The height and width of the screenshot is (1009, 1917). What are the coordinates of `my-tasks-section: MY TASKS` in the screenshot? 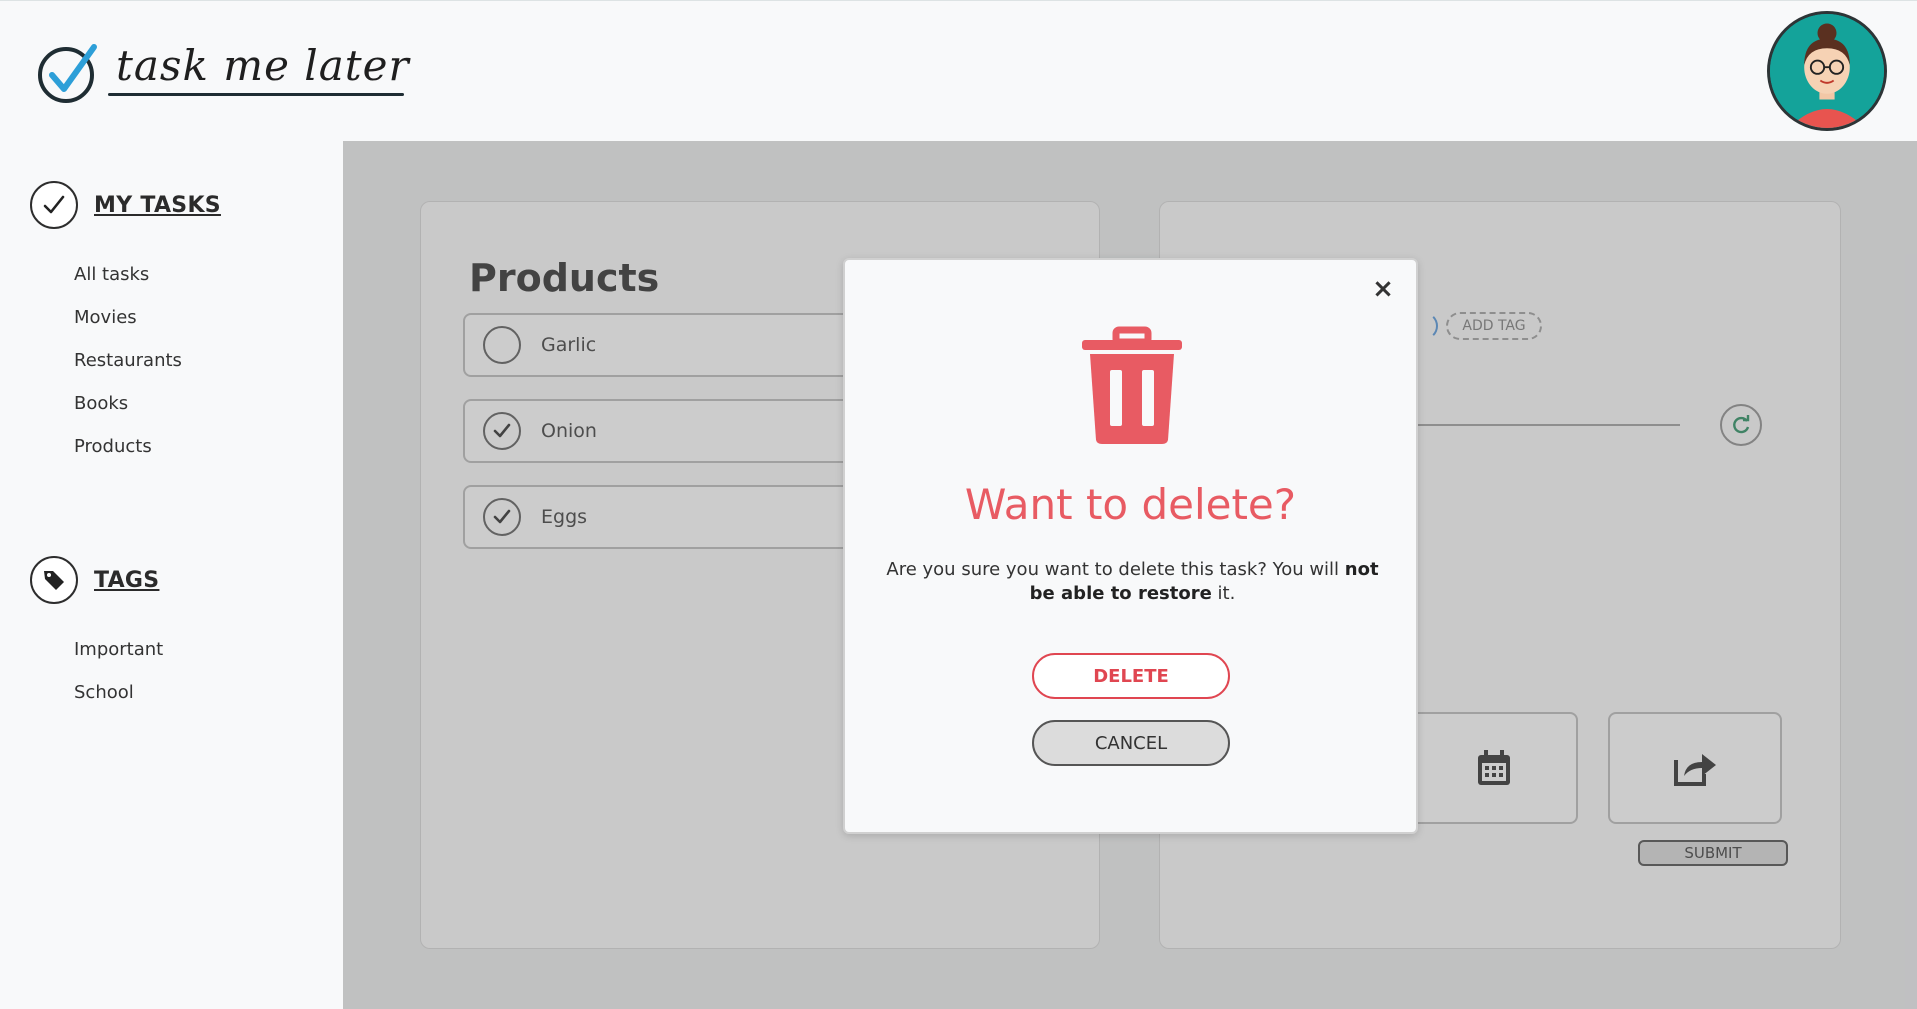 It's located at (125, 205).